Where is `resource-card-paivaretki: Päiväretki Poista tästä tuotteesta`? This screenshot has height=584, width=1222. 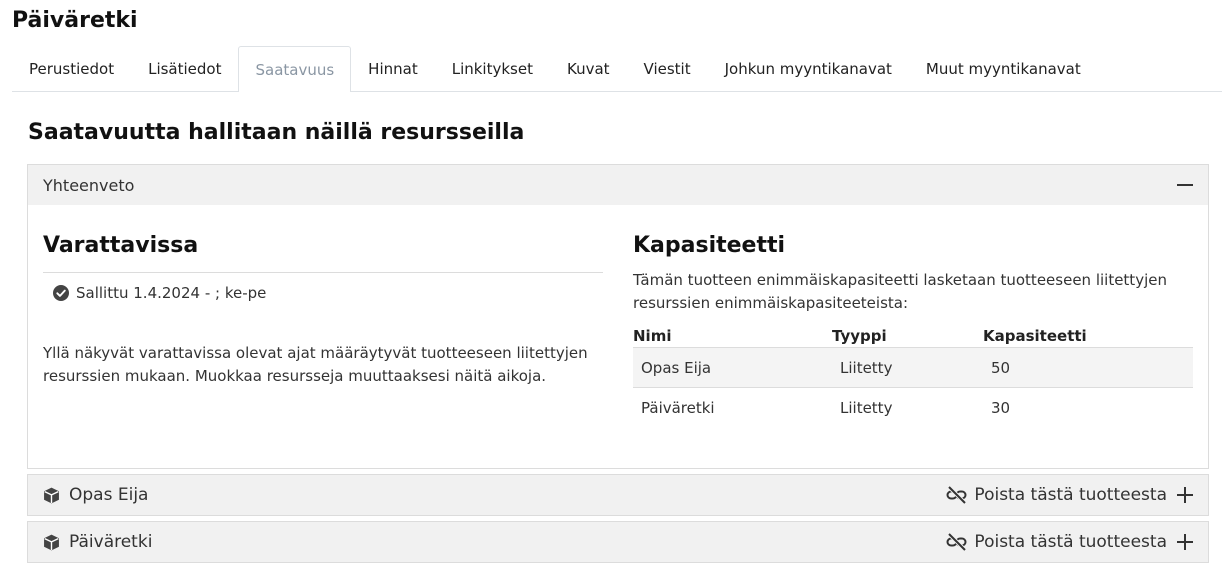
resource-card-paivaretki: Päiväretki Poista tästä tuotteesta is located at coordinates (618, 542).